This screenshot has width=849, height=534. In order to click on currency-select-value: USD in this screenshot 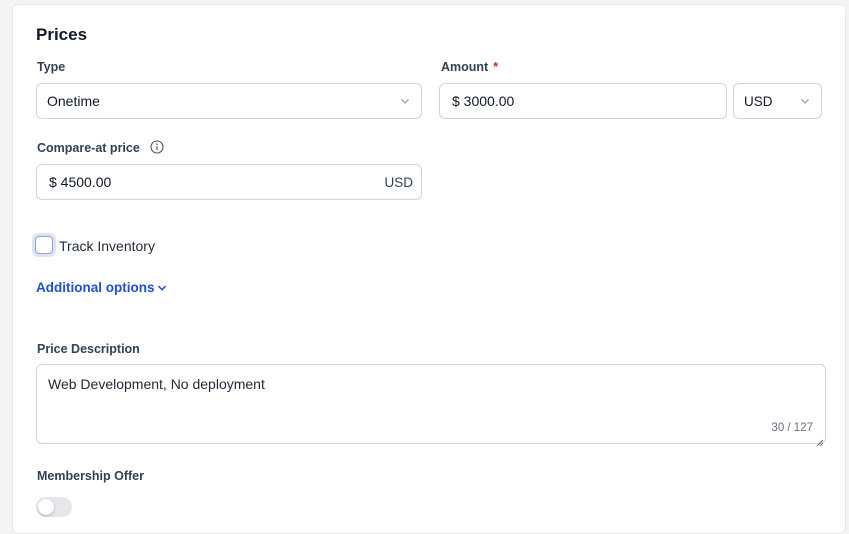, I will do `click(758, 101)`.